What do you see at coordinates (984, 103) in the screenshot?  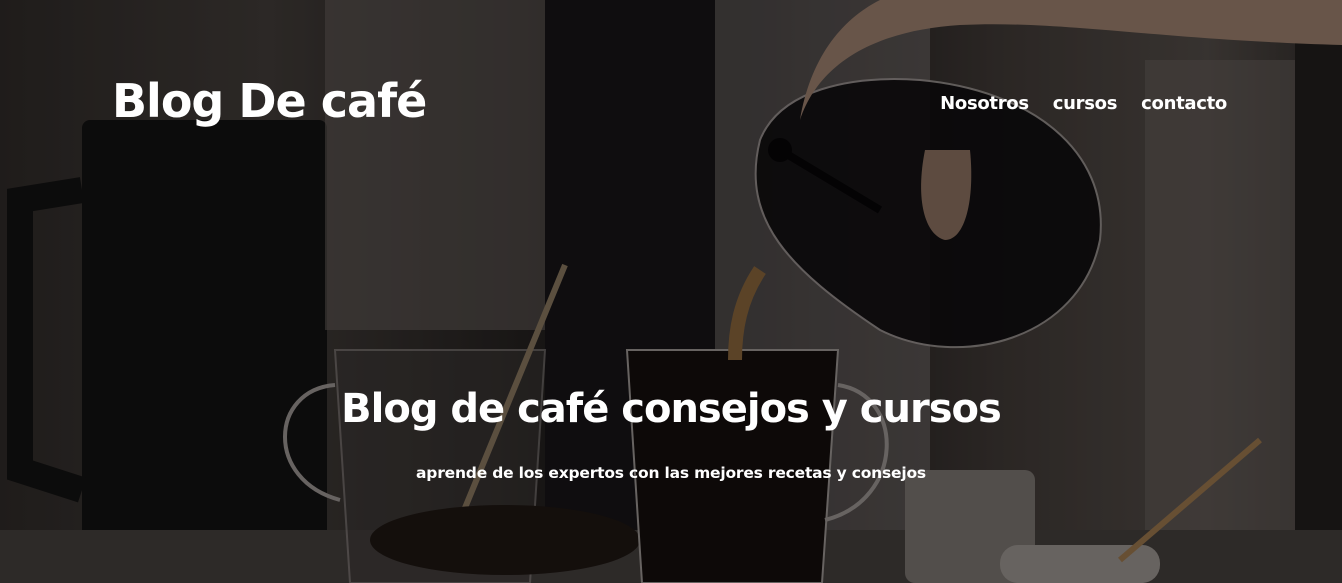 I see `nav-link-nosotros: Nosotros` at bounding box center [984, 103].